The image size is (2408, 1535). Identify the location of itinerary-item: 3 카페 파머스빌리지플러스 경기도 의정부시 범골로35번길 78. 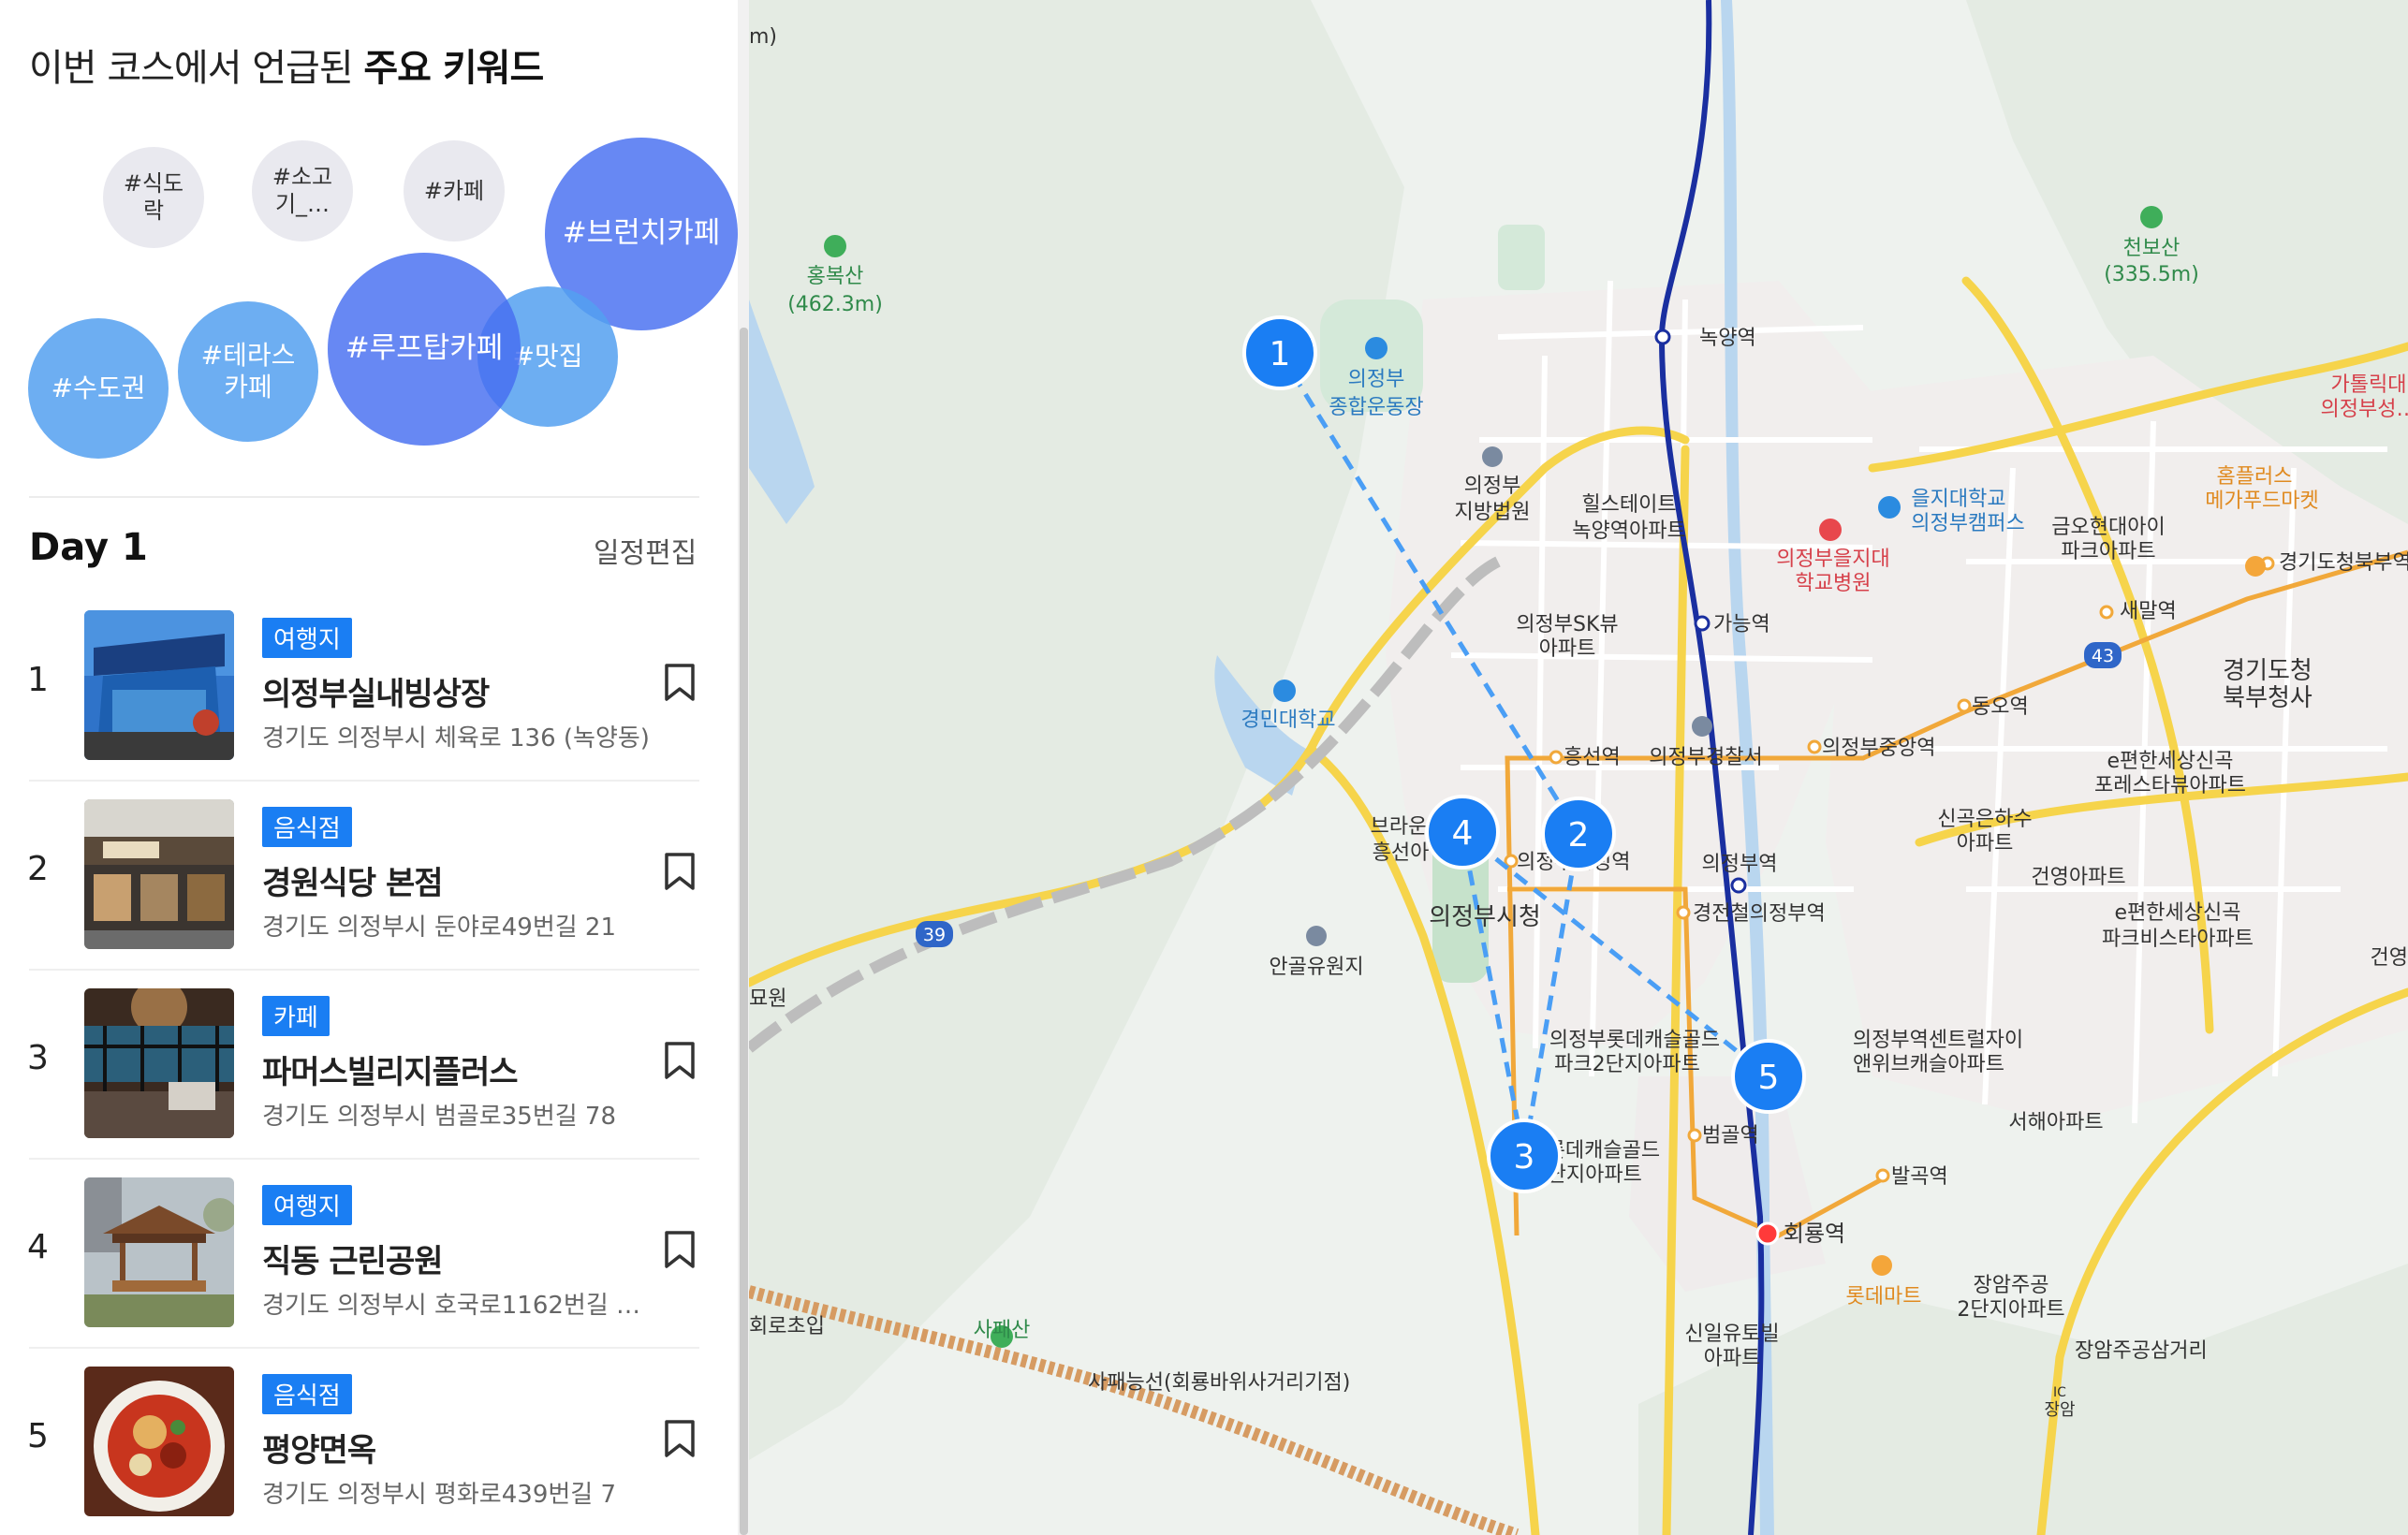
(356, 1082).